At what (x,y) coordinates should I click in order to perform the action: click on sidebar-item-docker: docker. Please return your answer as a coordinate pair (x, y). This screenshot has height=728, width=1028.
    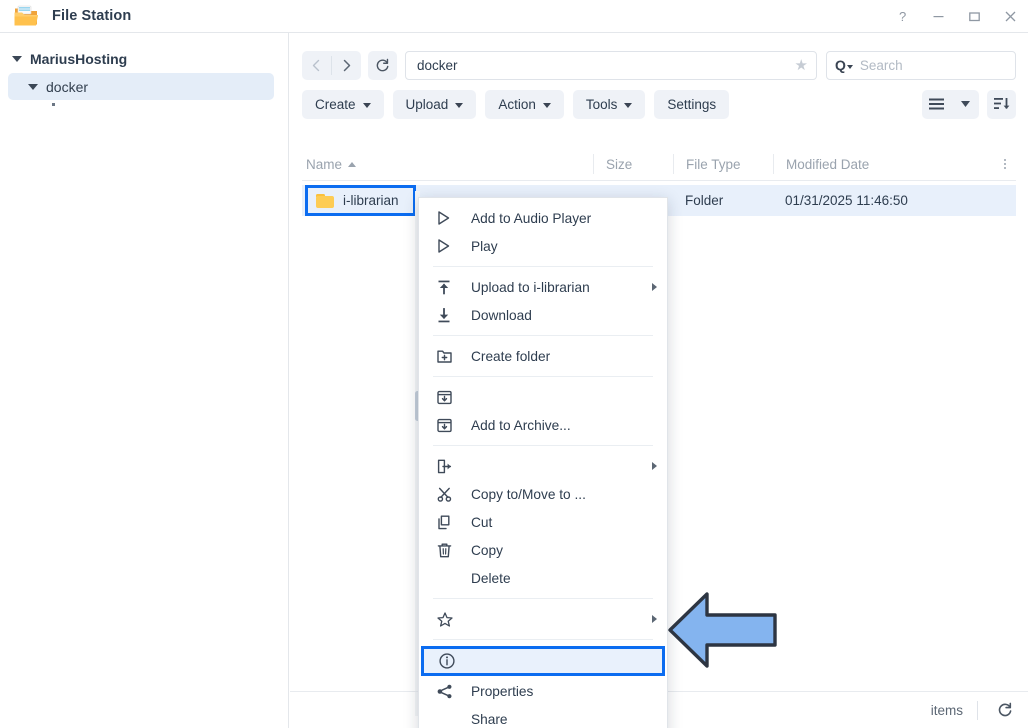
    Looking at the image, I should click on (141, 86).